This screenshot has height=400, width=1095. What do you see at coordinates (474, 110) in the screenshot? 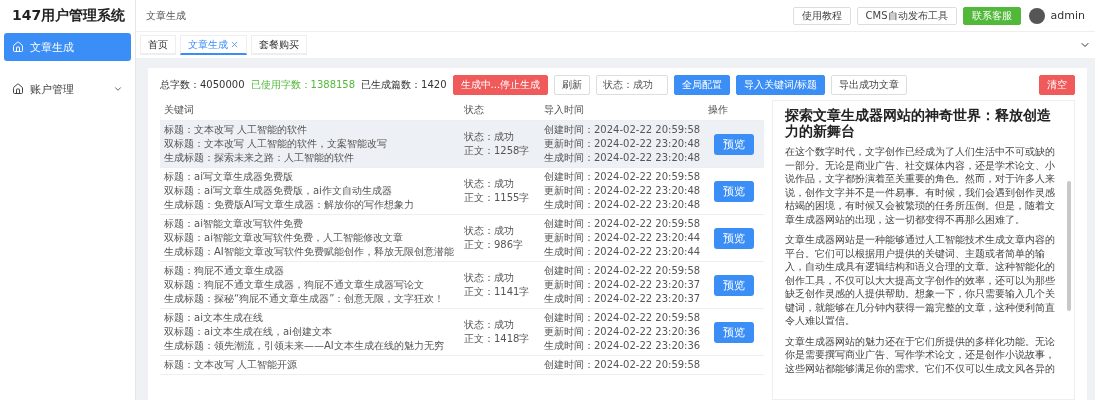
I see `column-header: 状态` at bounding box center [474, 110].